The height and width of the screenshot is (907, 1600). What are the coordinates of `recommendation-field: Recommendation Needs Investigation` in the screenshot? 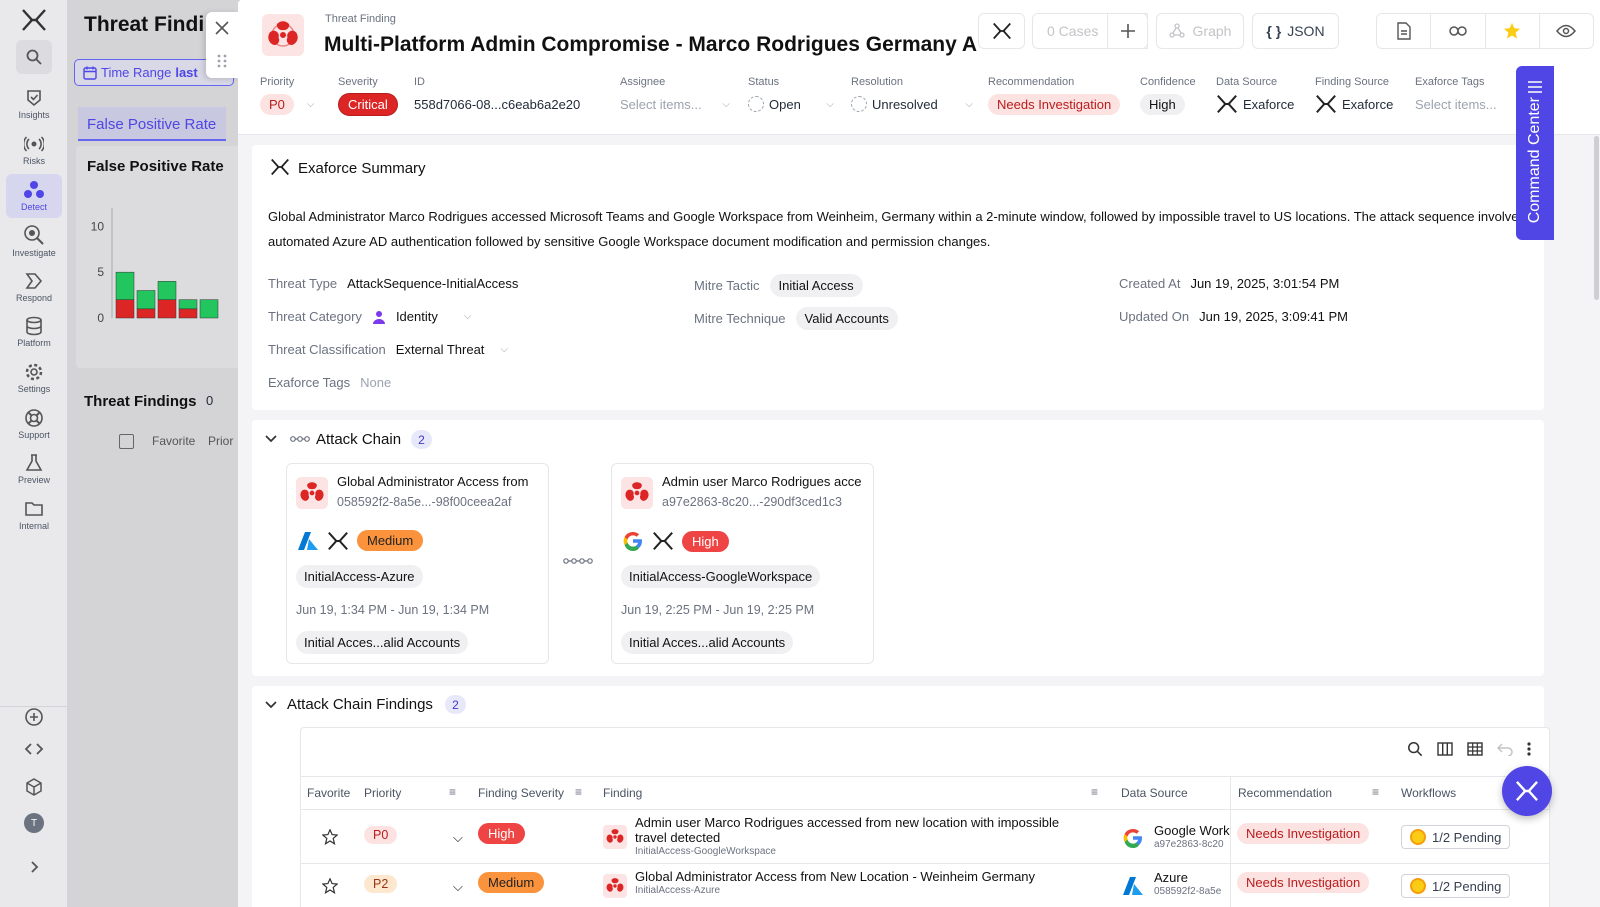 It's located at (1054, 95).